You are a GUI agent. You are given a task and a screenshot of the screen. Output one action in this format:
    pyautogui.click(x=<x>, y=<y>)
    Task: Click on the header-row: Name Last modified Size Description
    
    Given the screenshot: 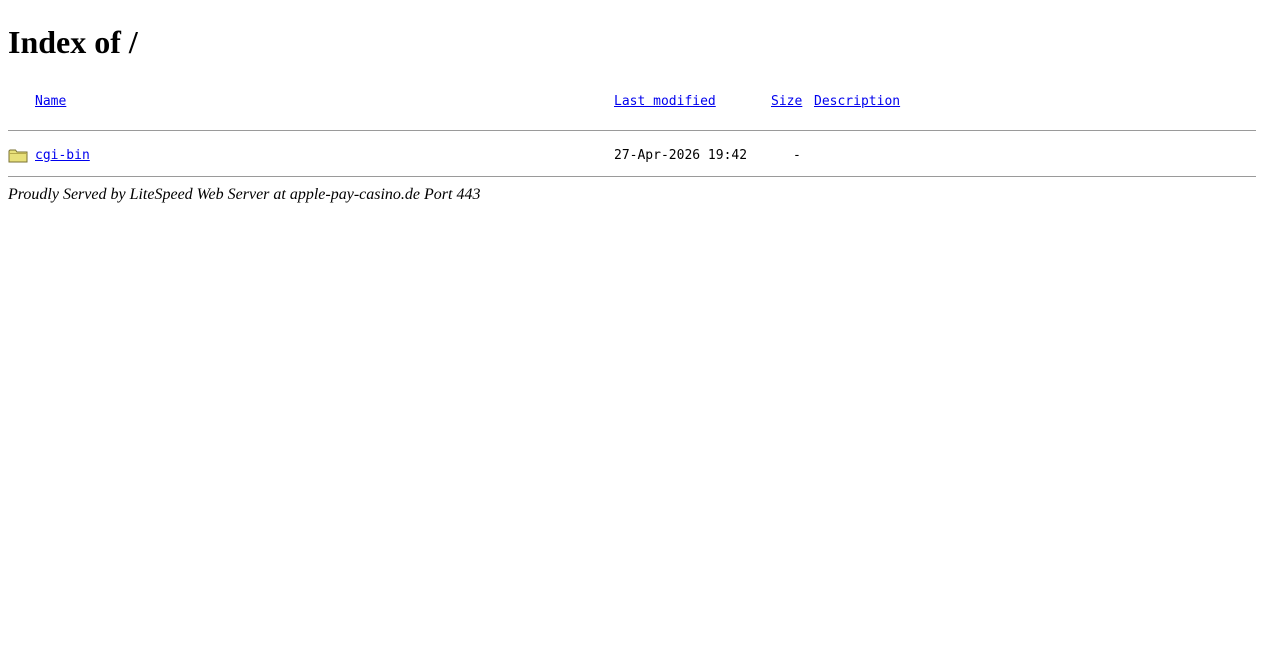 What is the action you would take?
    pyautogui.click(x=632, y=102)
    